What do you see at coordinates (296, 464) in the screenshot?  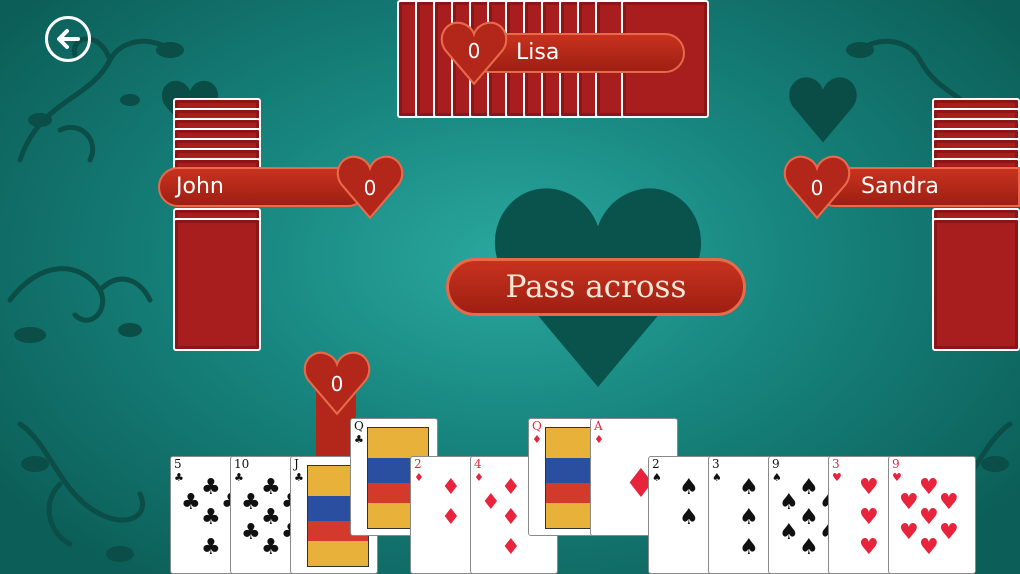 I see `card-rank: J` at bounding box center [296, 464].